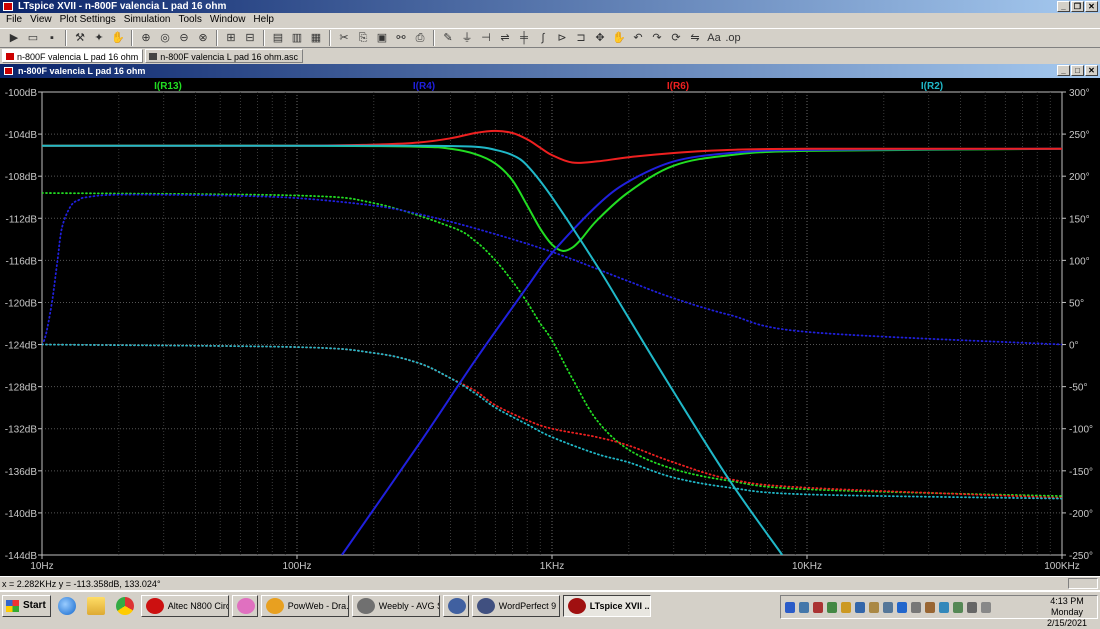  What do you see at coordinates (278, 38) in the screenshot?
I see `tile-horizontal-icon: ▤` at bounding box center [278, 38].